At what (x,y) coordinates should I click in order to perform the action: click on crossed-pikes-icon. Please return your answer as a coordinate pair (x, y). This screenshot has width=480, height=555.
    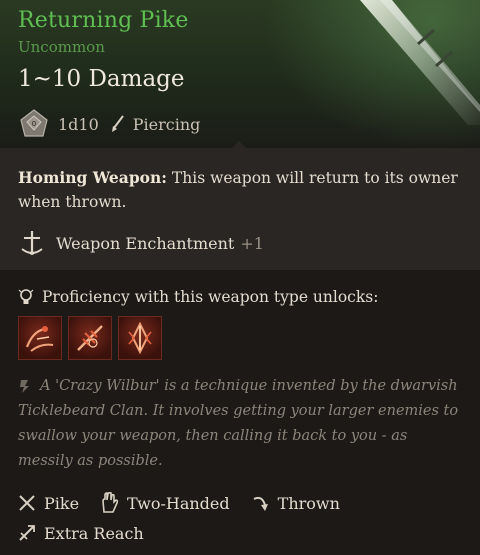
    Looking at the image, I should click on (27, 503).